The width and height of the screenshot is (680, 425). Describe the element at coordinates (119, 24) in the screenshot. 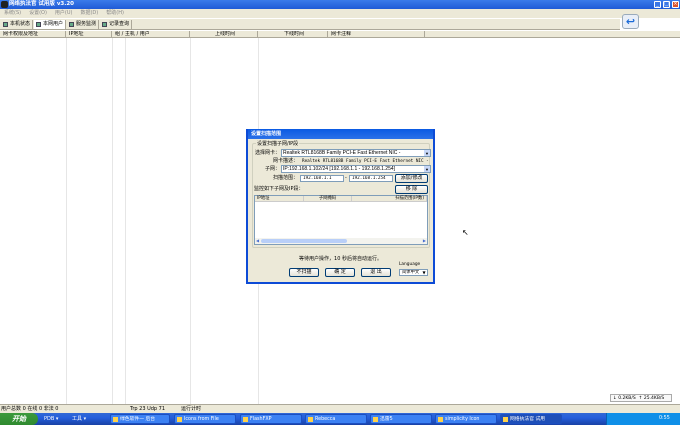

I see `tab-label: 记录查询` at that location.